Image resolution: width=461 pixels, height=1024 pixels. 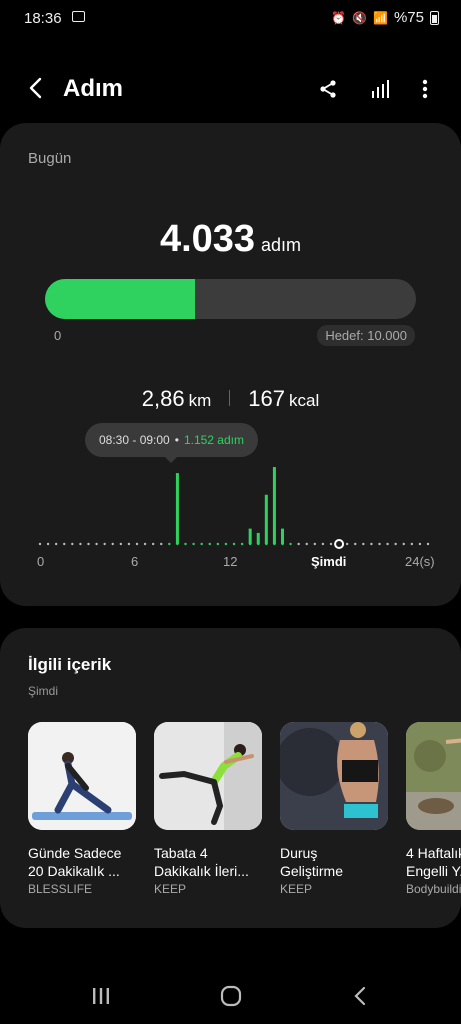 I want to click on chevron-left-icon, so click(x=35, y=88).